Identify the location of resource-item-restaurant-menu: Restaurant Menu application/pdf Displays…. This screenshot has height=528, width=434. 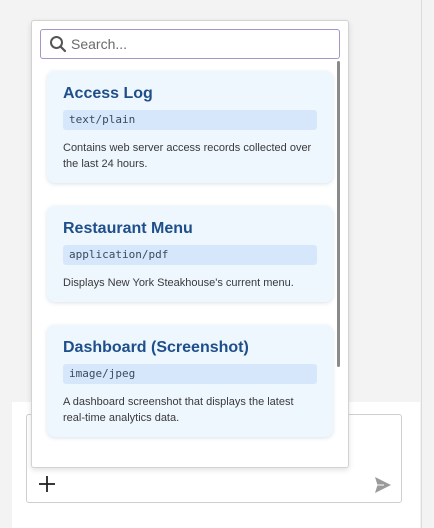
(190, 254).